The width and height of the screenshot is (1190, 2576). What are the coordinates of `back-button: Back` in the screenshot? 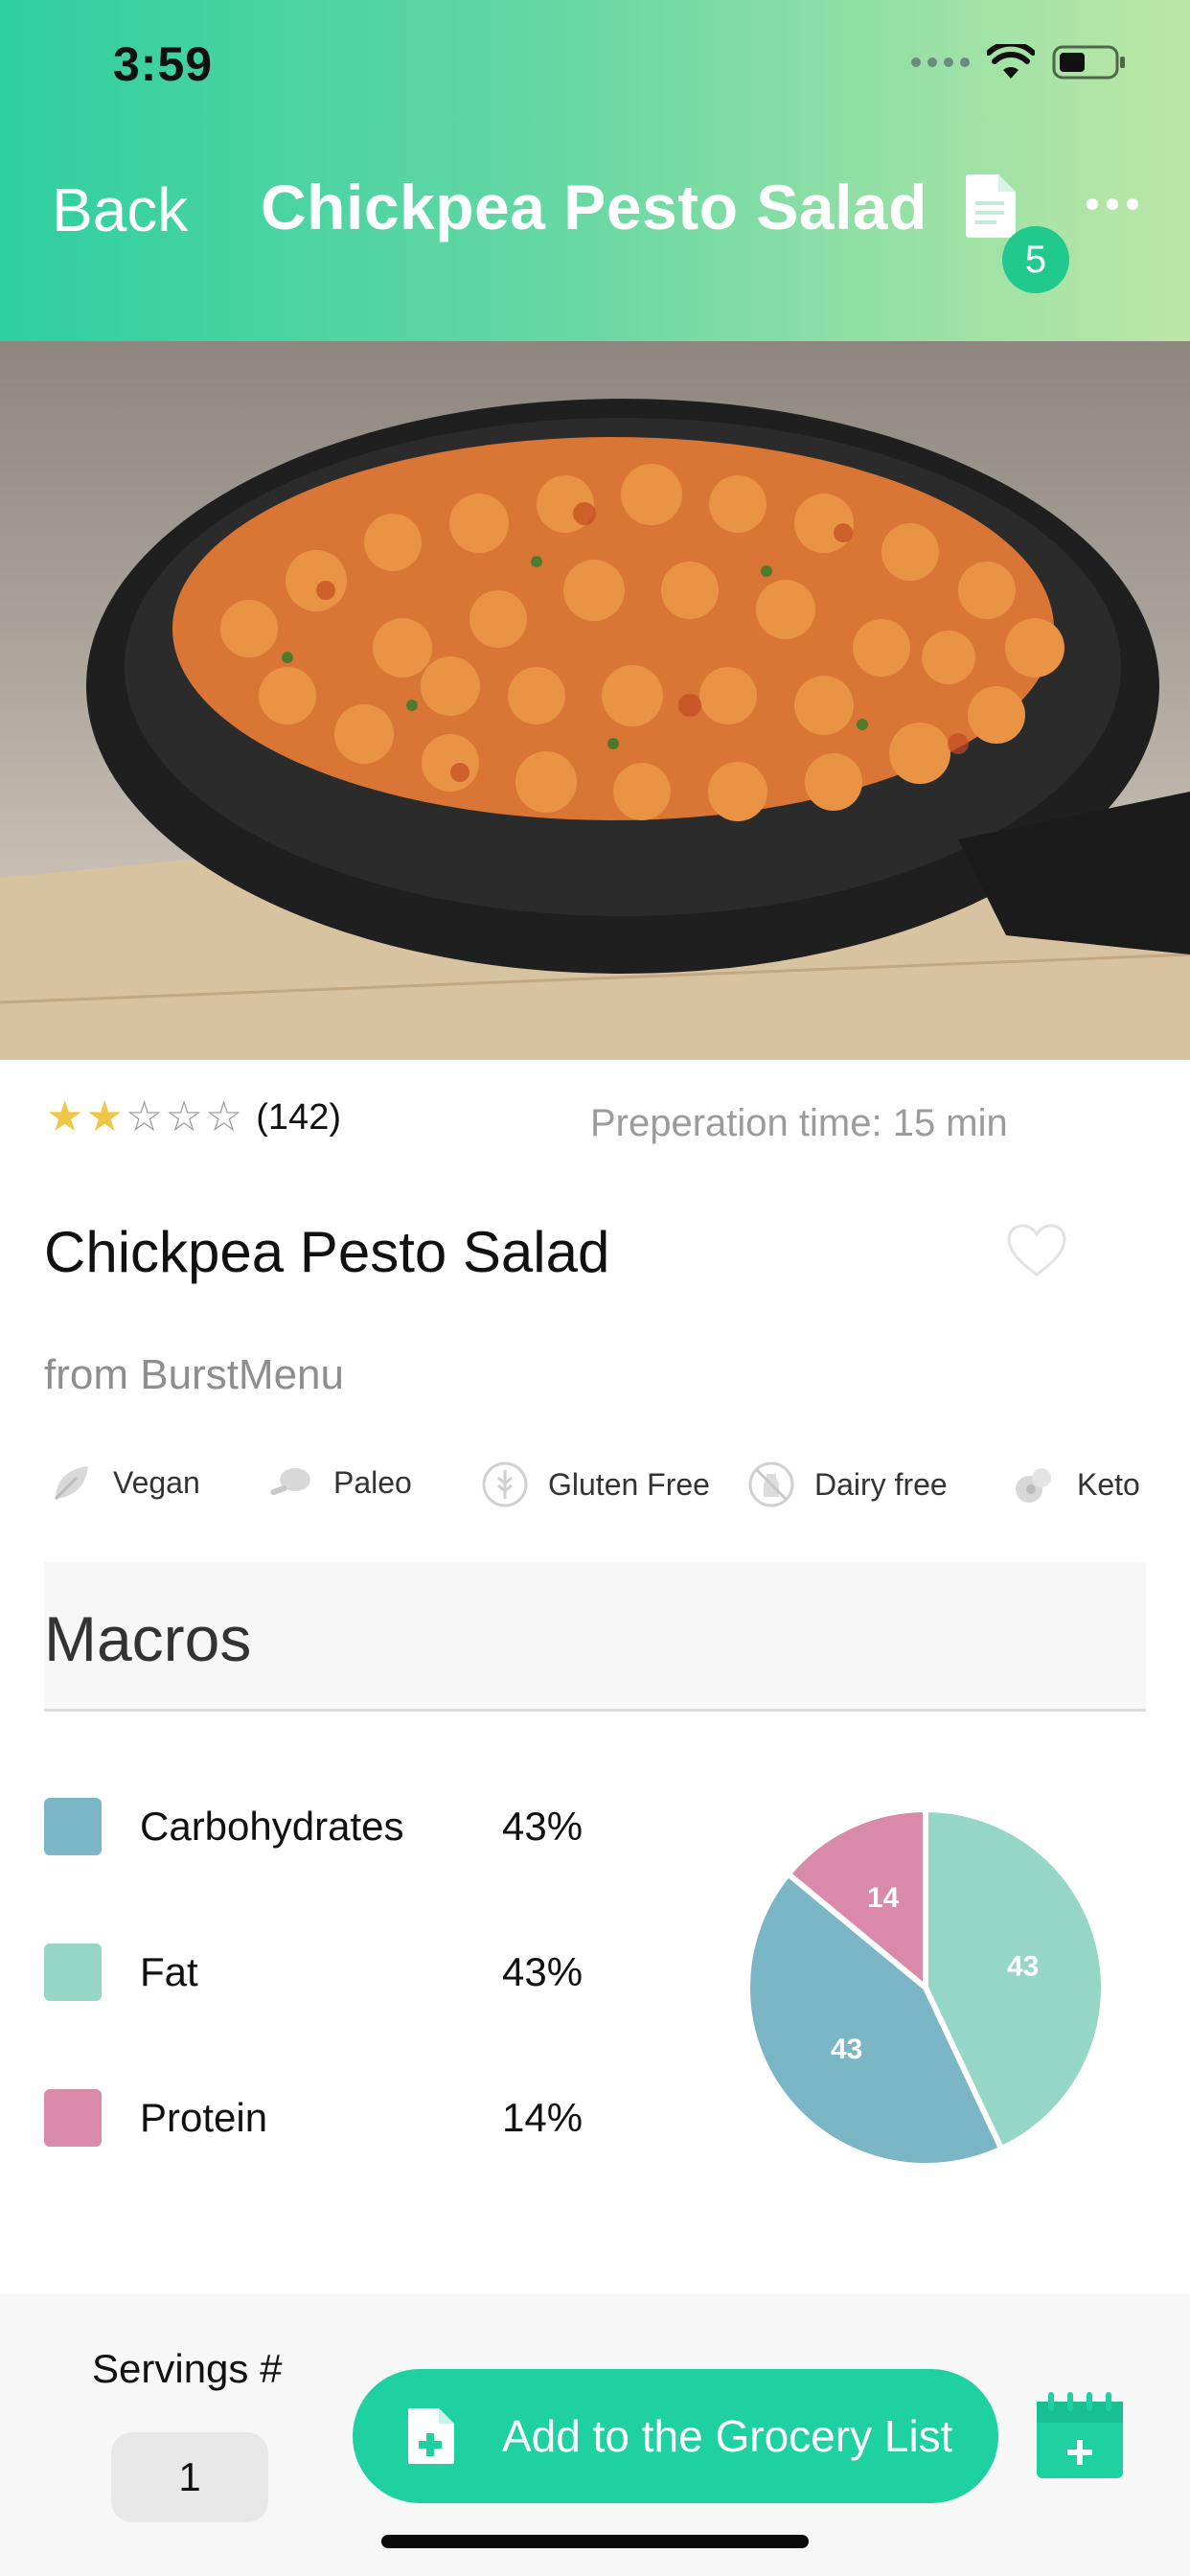 It's located at (120, 209).